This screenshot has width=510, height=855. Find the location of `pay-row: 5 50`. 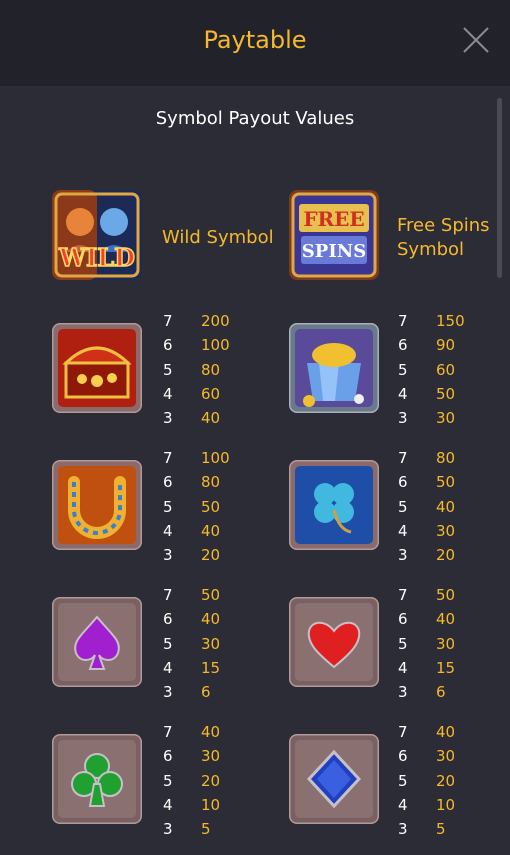

pay-row: 5 50 is located at coordinates (192, 506).